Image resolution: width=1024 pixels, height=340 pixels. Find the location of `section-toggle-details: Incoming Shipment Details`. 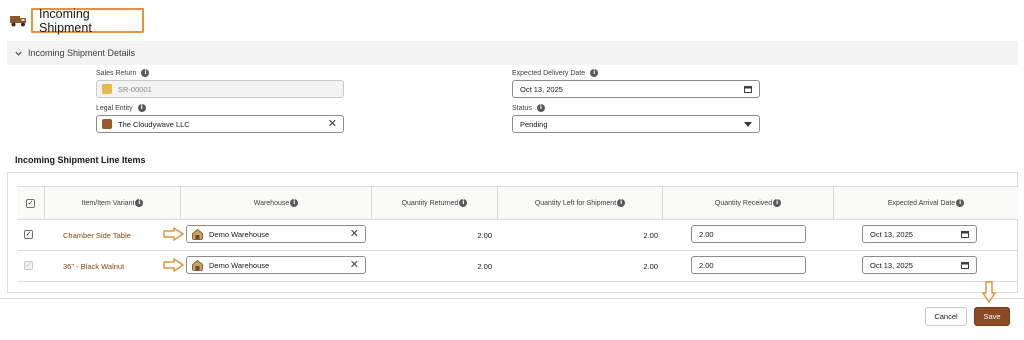

section-toggle-details: Incoming Shipment Details is located at coordinates (512, 53).